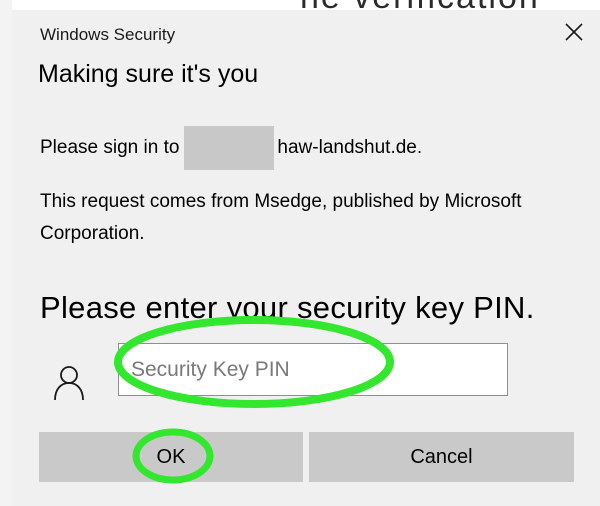 This screenshot has width=600, height=506. I want to click on signin-prefix: Please sign in to, so click(110, 147).